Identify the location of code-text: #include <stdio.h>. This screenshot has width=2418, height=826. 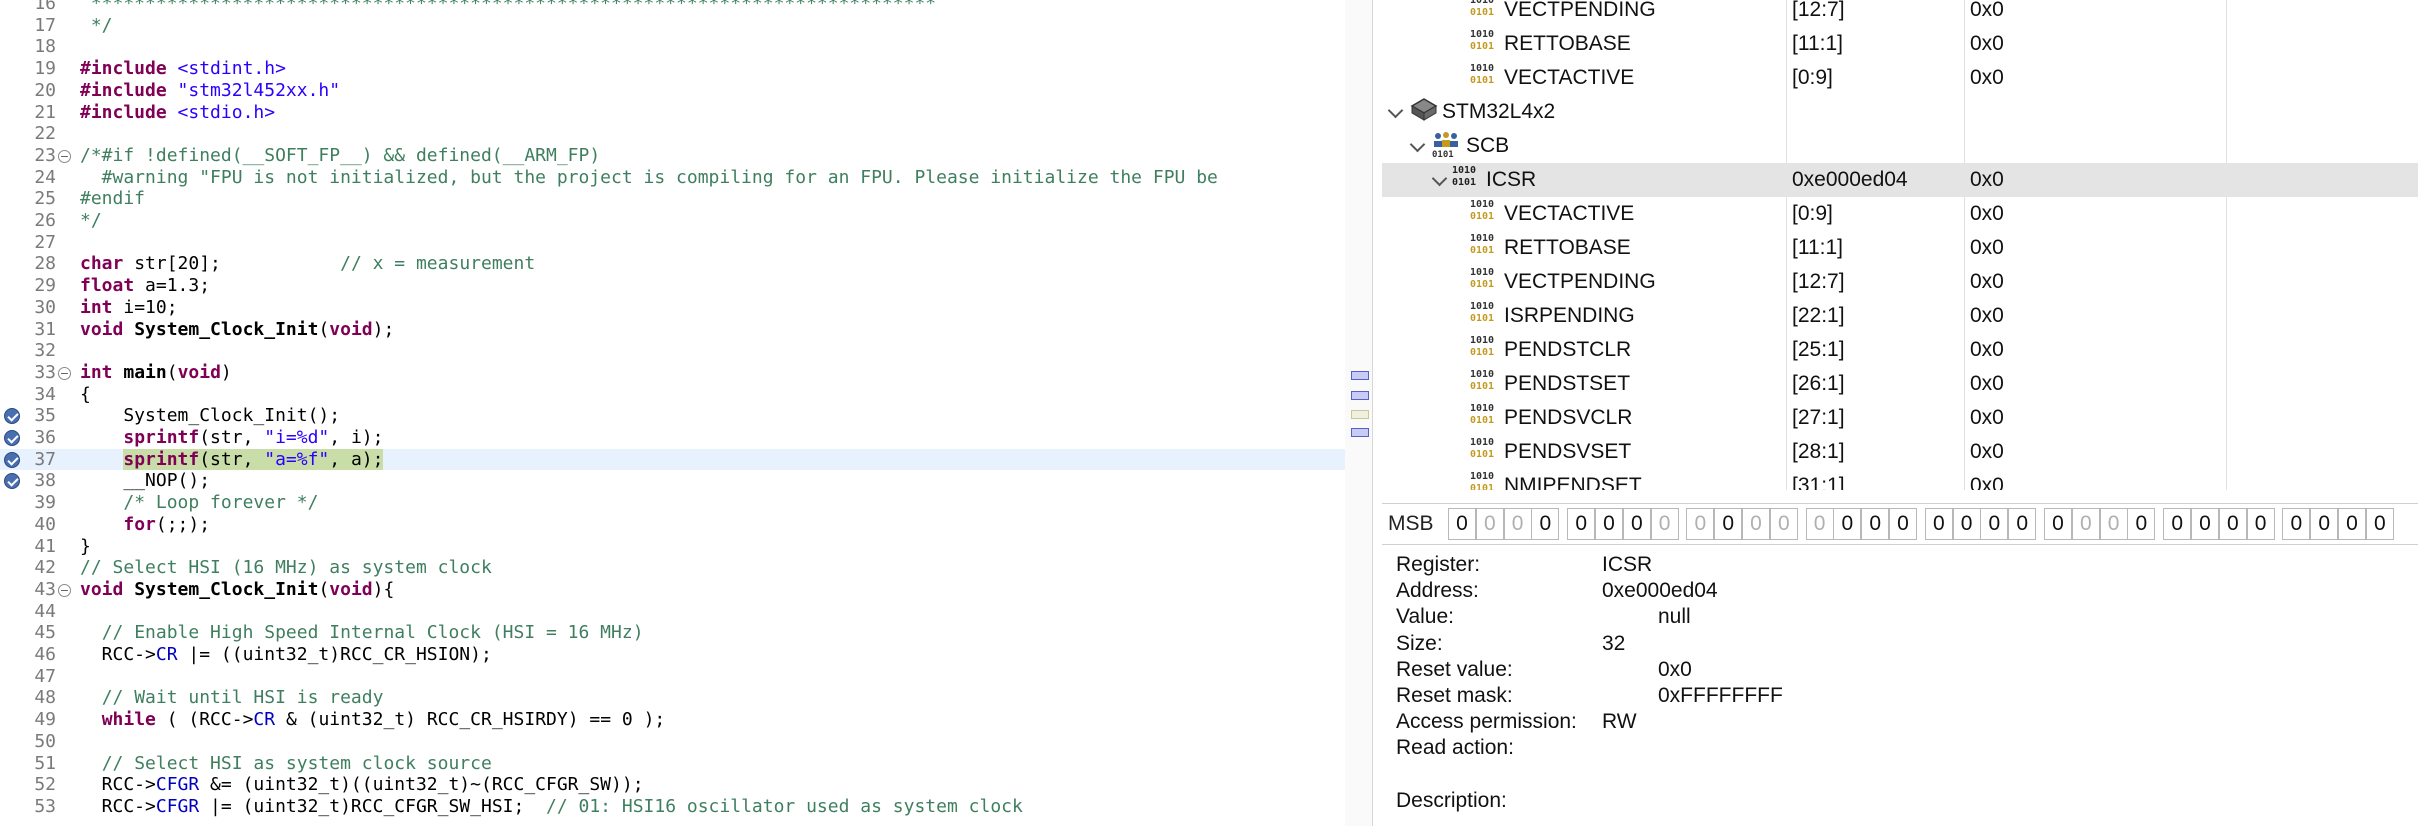
(177, 113).